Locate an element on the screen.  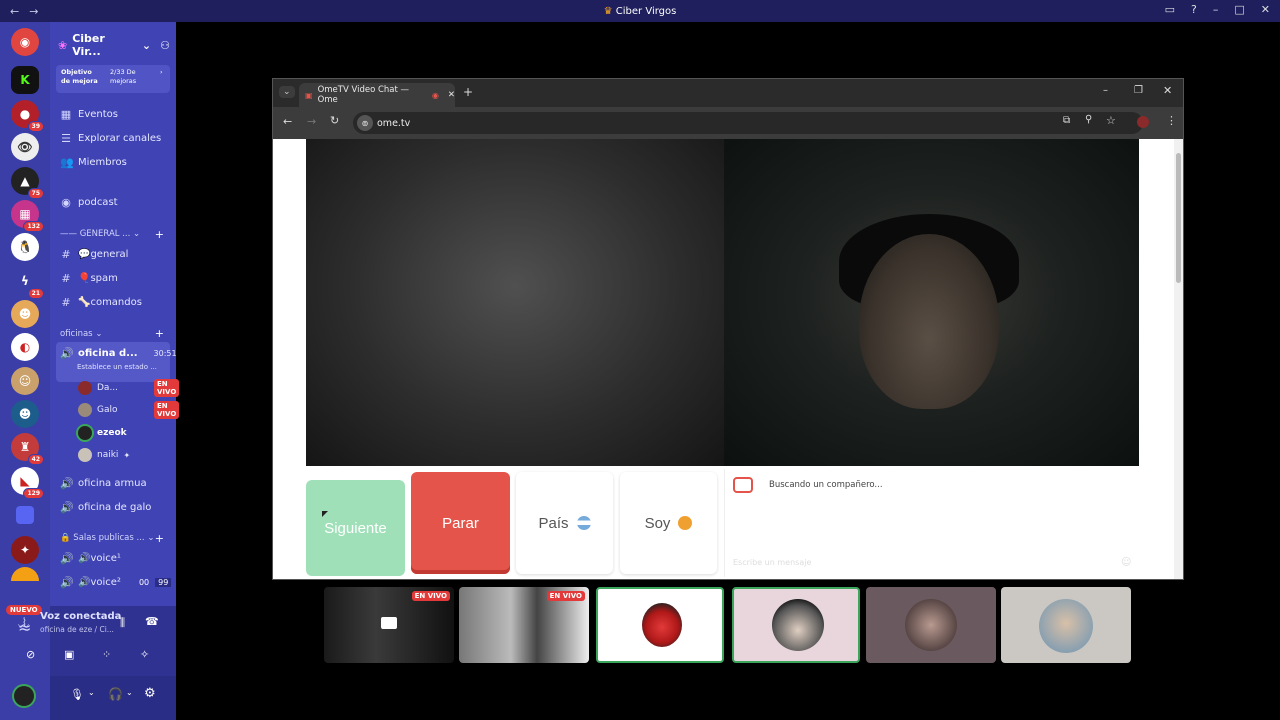
back-icon: ← is located at coordinates (287, 121).